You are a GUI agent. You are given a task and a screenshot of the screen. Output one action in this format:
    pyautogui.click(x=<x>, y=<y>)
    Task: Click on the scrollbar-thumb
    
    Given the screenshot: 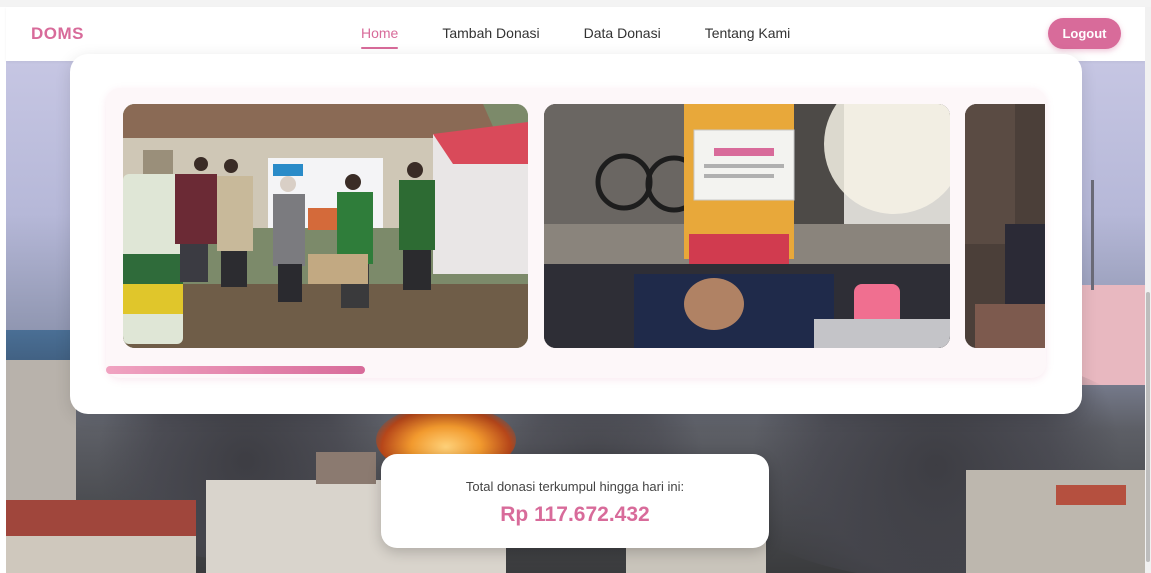 What is the action you would take?
    pyautogui.click(x=1148, y=427)
    